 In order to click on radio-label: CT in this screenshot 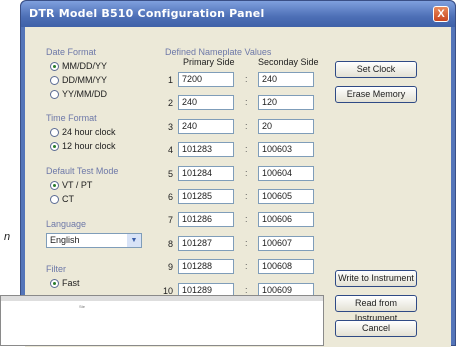, I will do `click(68, 199)`.